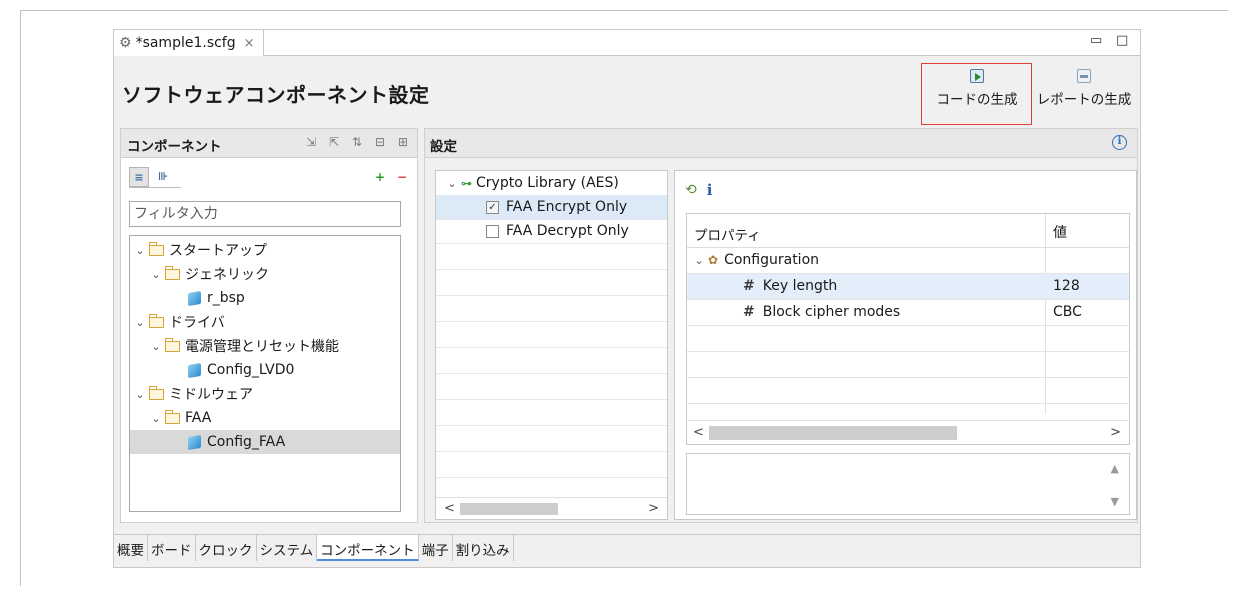  I want to click on tree-node-label: r_bsp, so click(226, 298).